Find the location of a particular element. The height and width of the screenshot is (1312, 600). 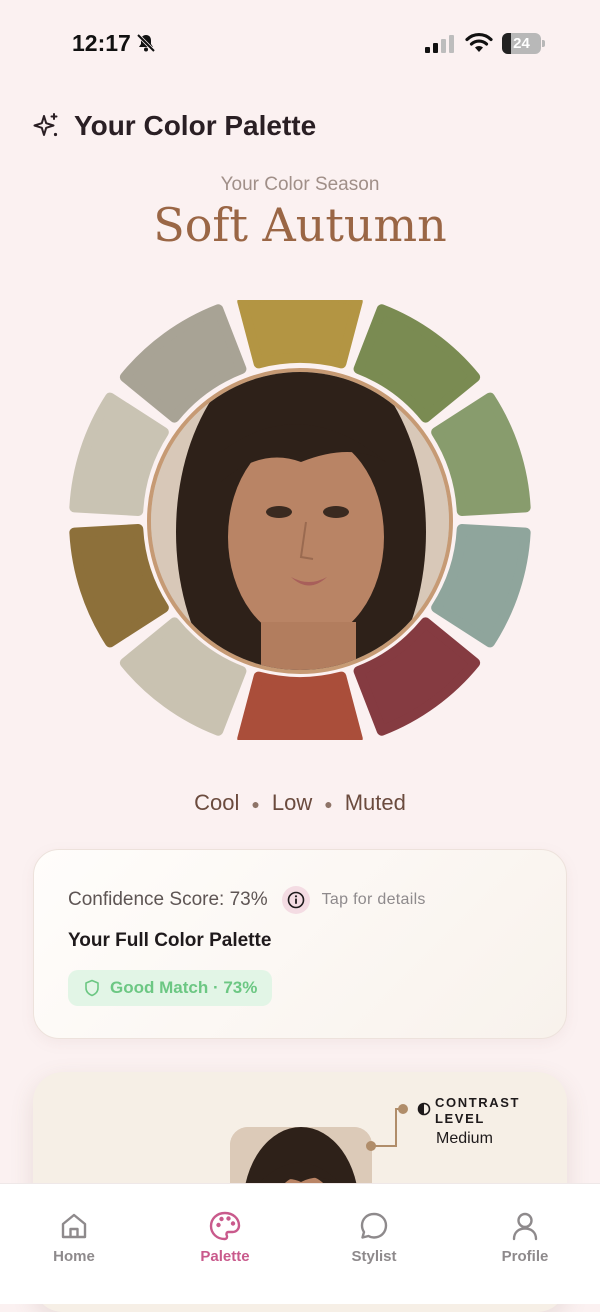

contrast-icon is located at coordinates (424, 1109).